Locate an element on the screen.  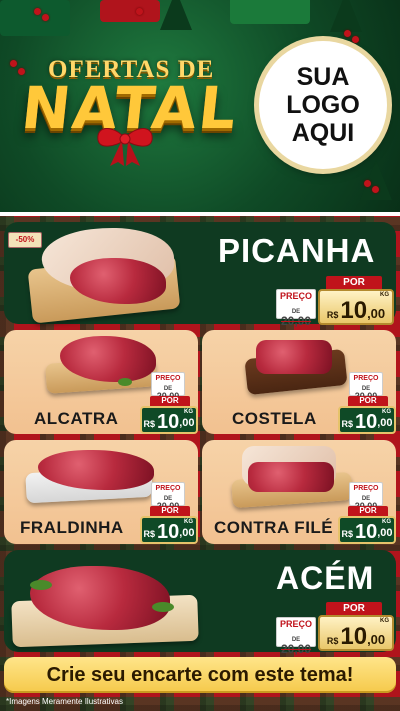
product-name-fraldinha: FRALDINHA is located at coordinates (72, 527).